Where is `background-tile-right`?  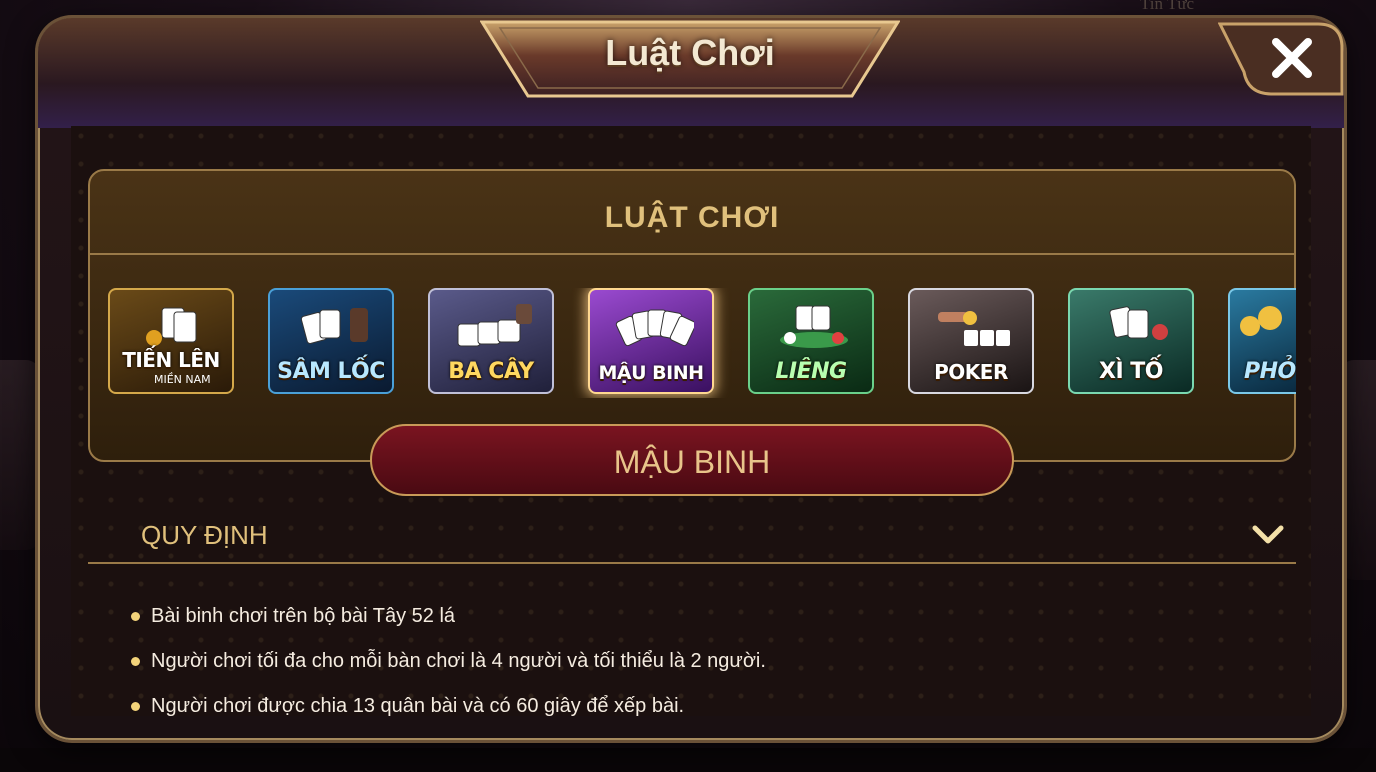 background-tile-right is located at coordinates (1358, 470).